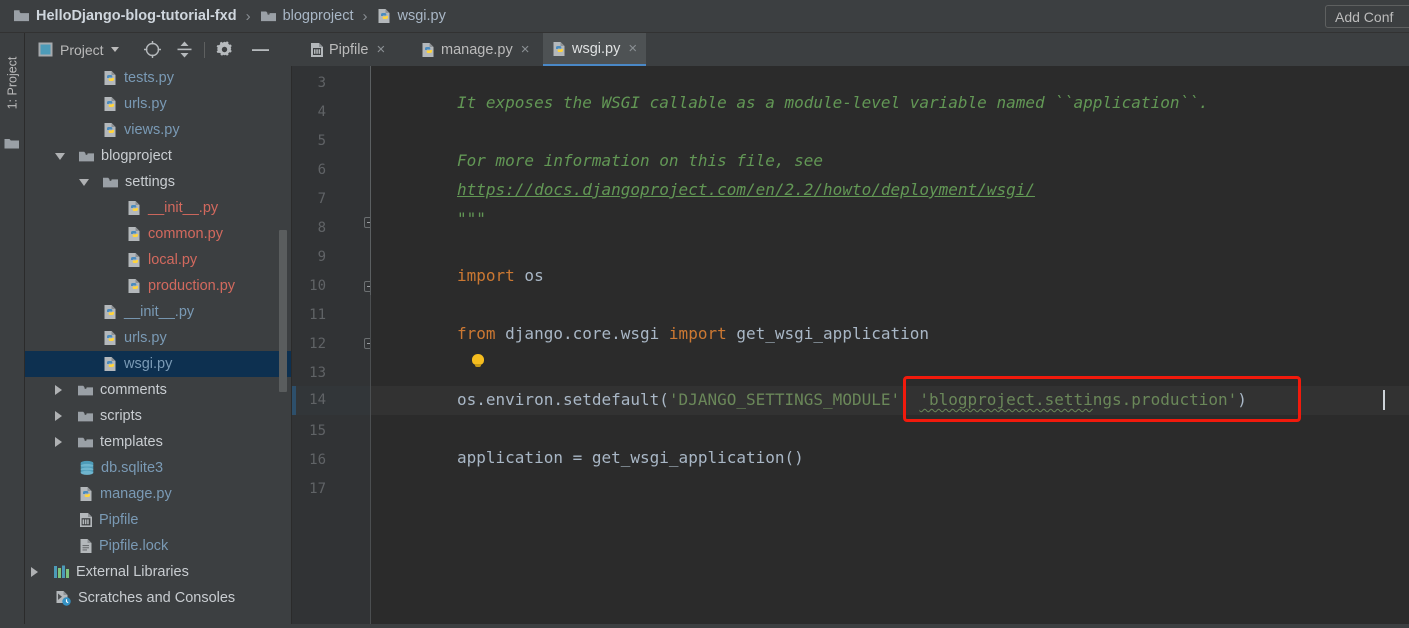 The width and height of the screenshot is (1409, 628). What do you see at coordinates (185, 234) in the screenshot?
I see `tree-item-label: common.py` at bounding box center [185, 234].